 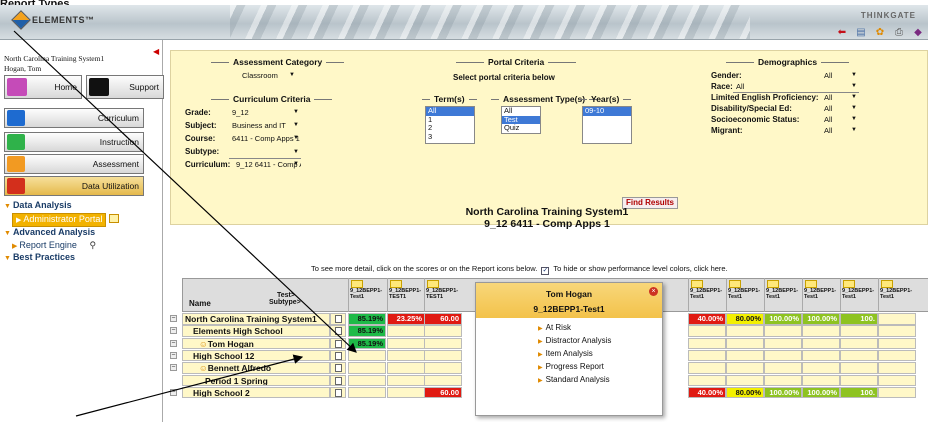 What do you see at coordinates (450, 111) in the screenshot?
I see `term-option: All` at bounding box center [450, 111].